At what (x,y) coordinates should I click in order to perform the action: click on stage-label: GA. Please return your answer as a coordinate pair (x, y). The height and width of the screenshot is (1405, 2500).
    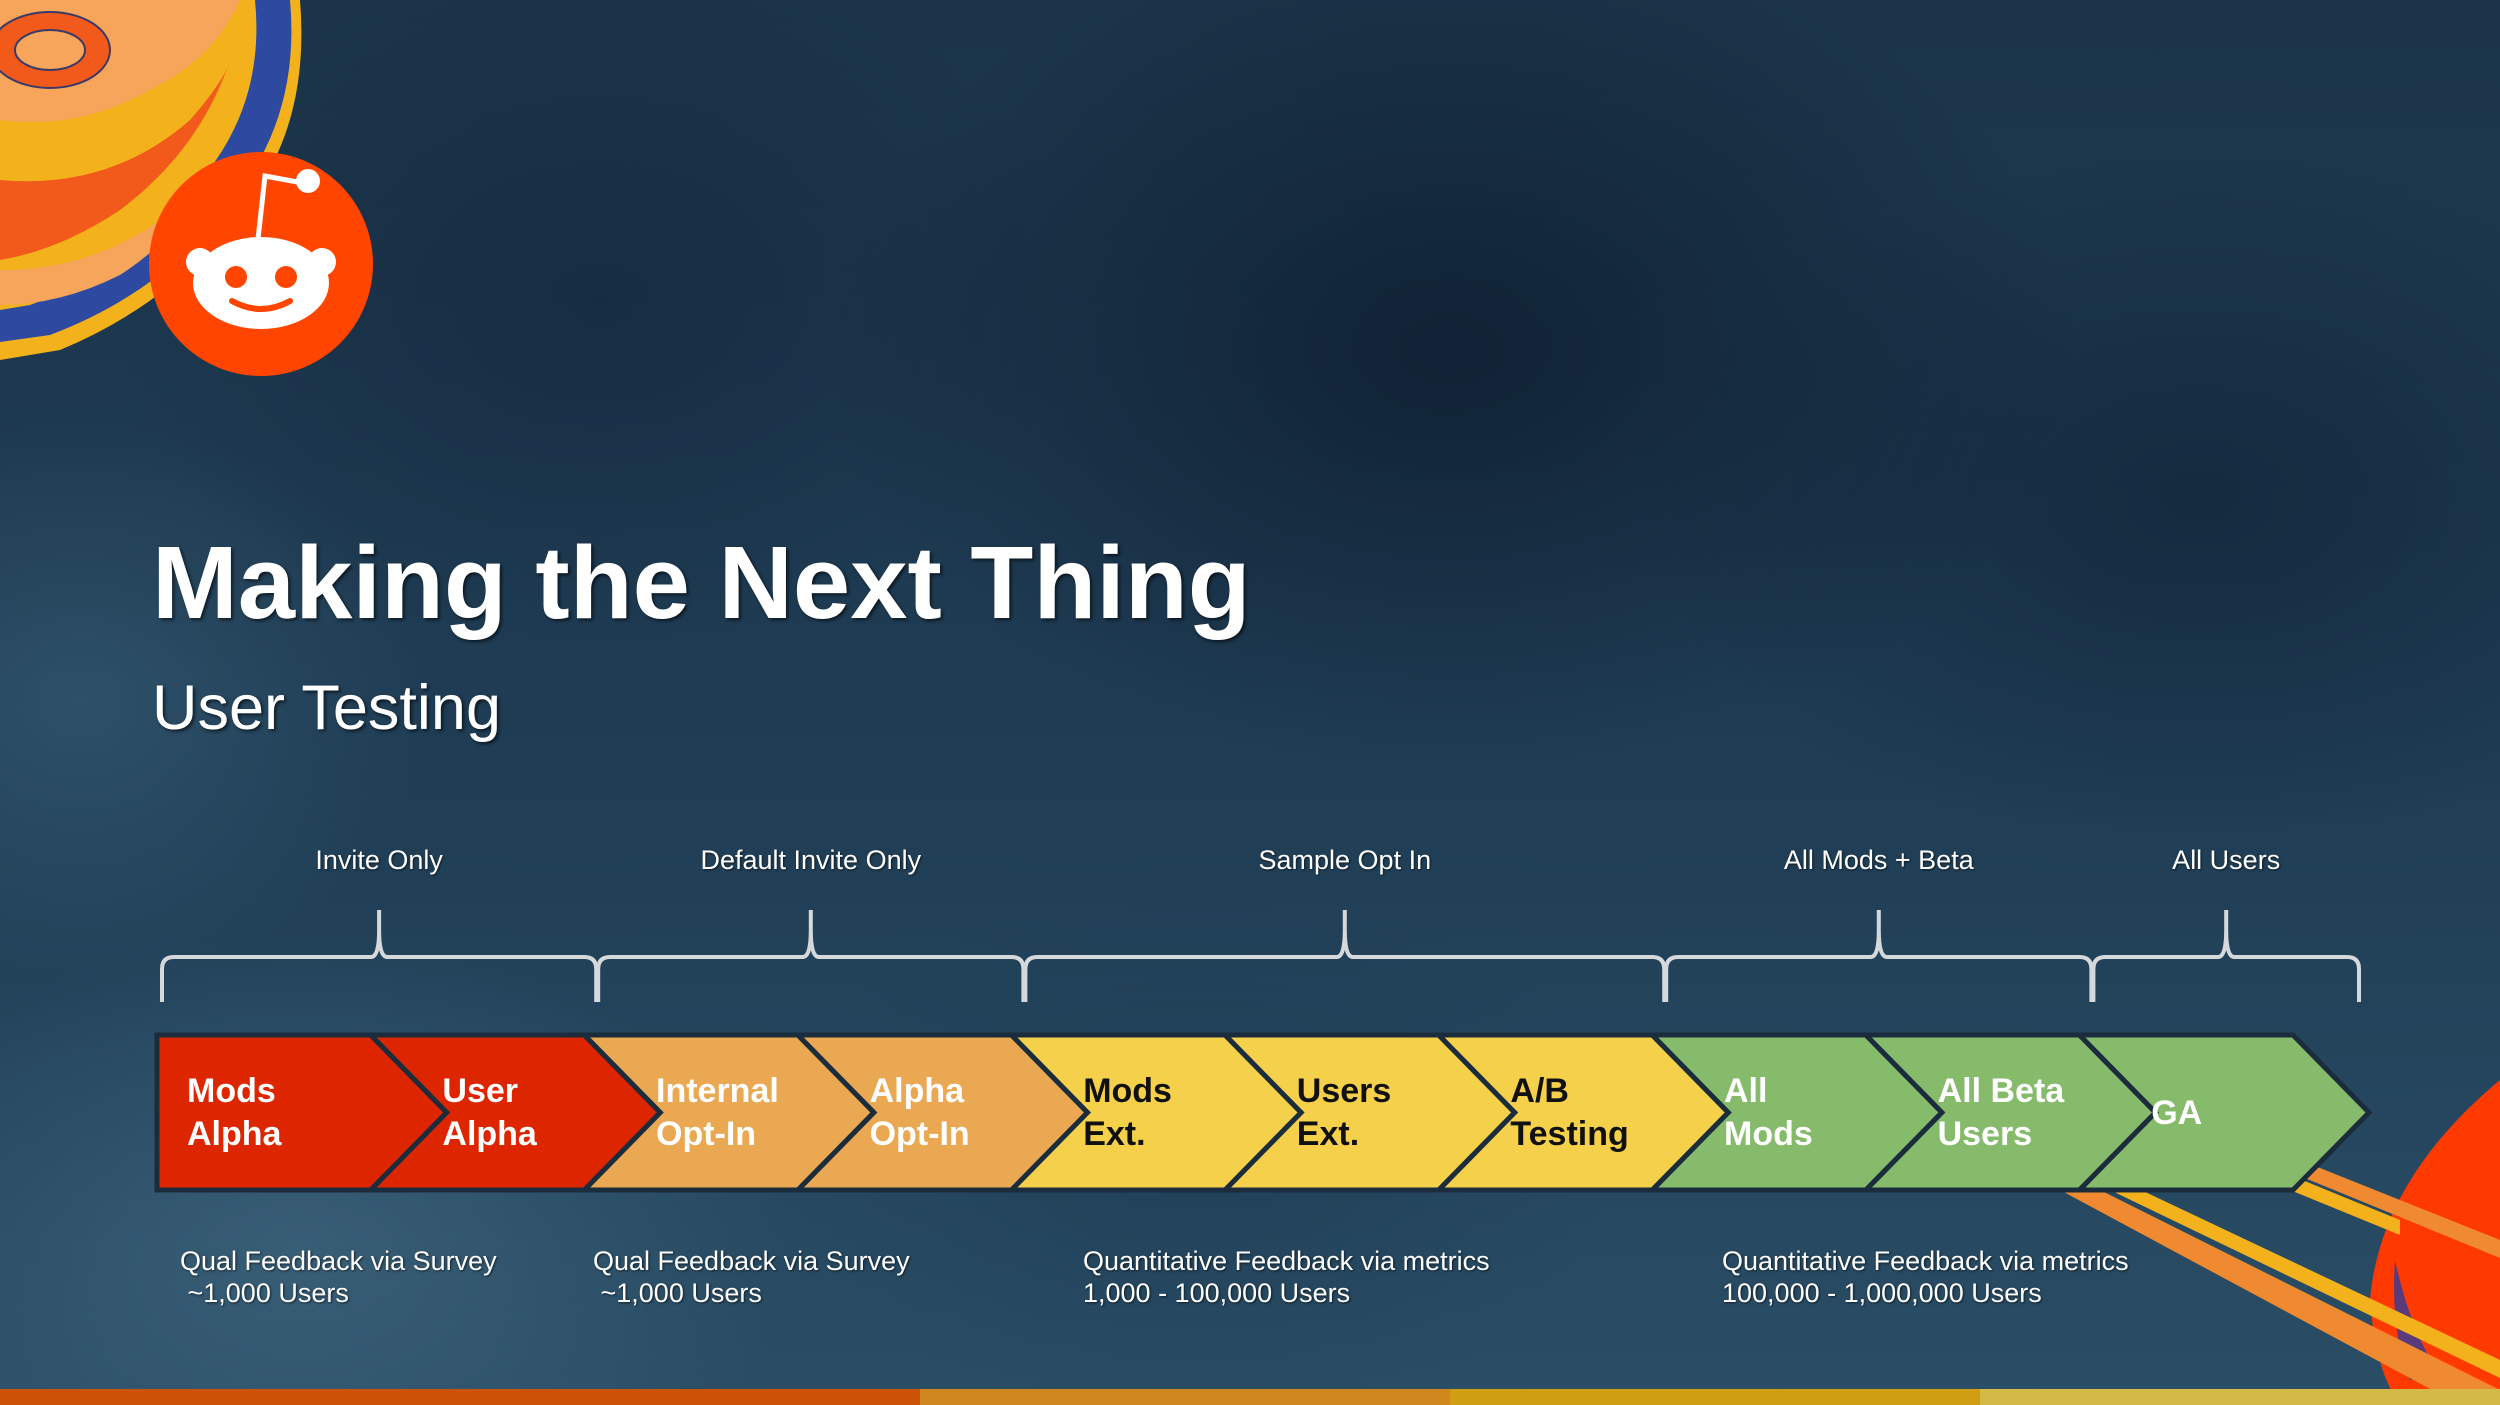
    Looking at the image, I should click on (2177, 1113).